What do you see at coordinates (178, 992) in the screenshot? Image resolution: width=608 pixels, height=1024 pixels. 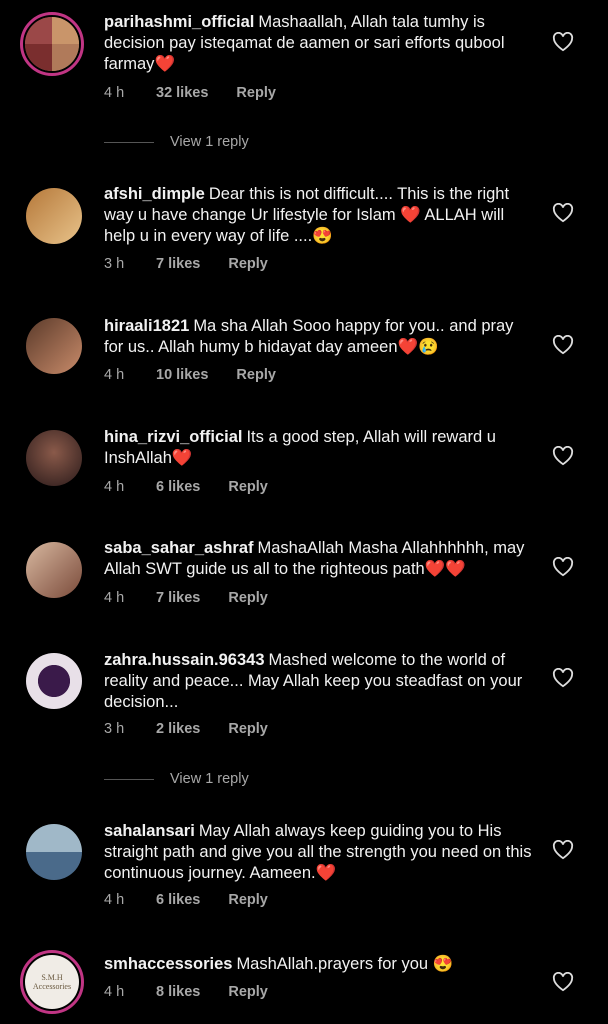 I see `comment-likes: 8 likes` at bounding box center [178, 992].